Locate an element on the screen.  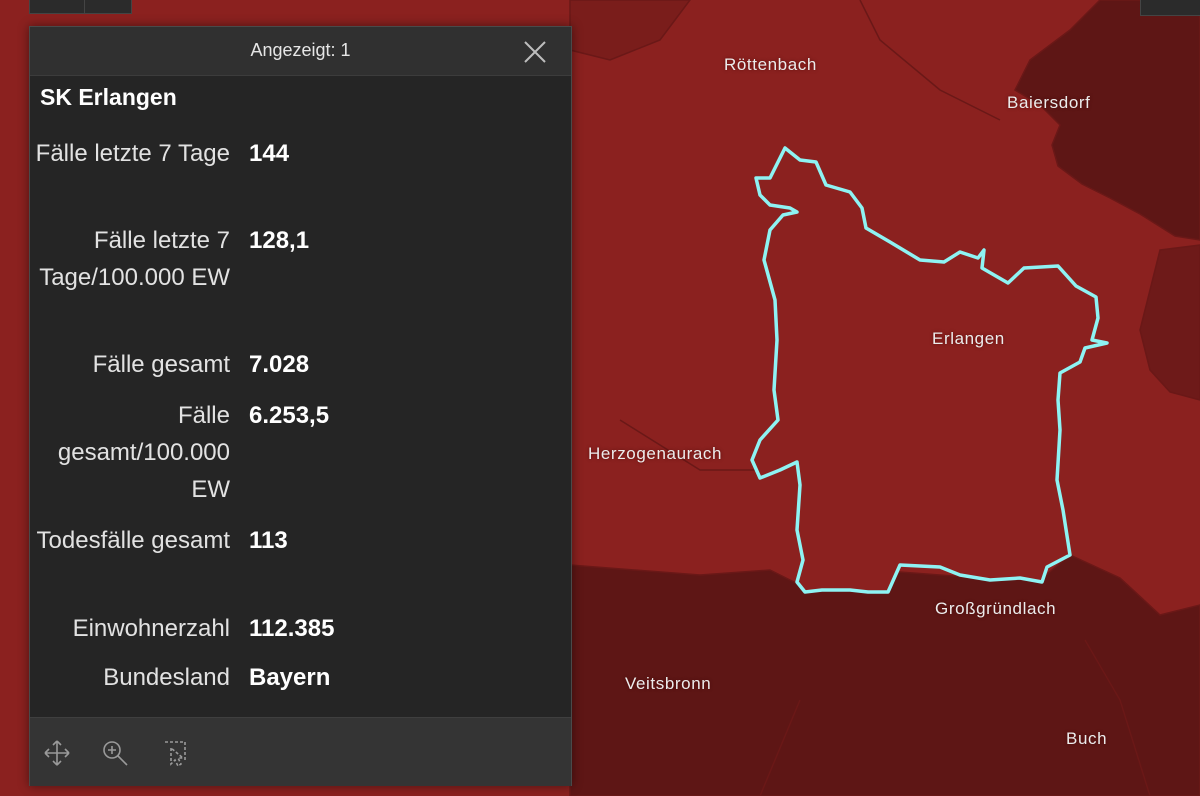
close-icon is located at coordinates (535, 52).